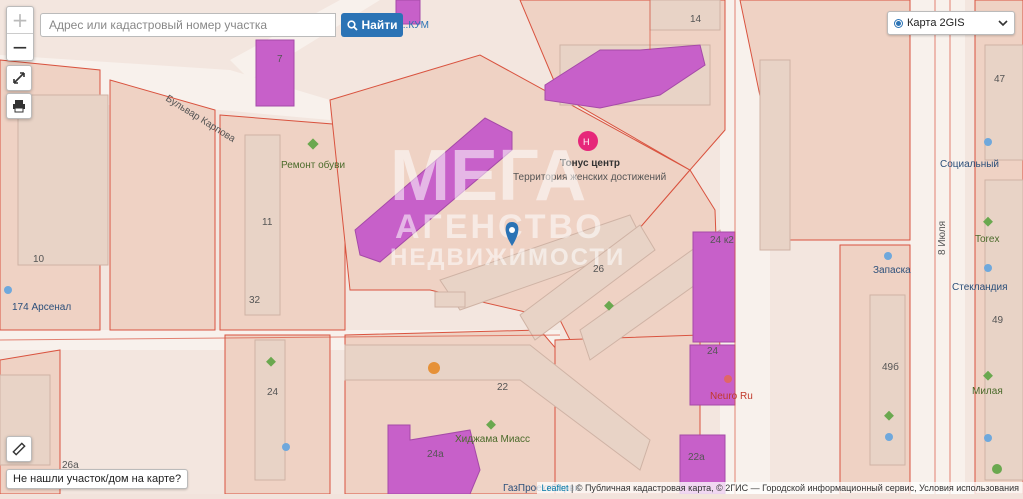 This screenshot has width=1023, height=499. Describe the element at coordinates (435, 454) in the screenshot. I see `house-number: 24а` at that location.